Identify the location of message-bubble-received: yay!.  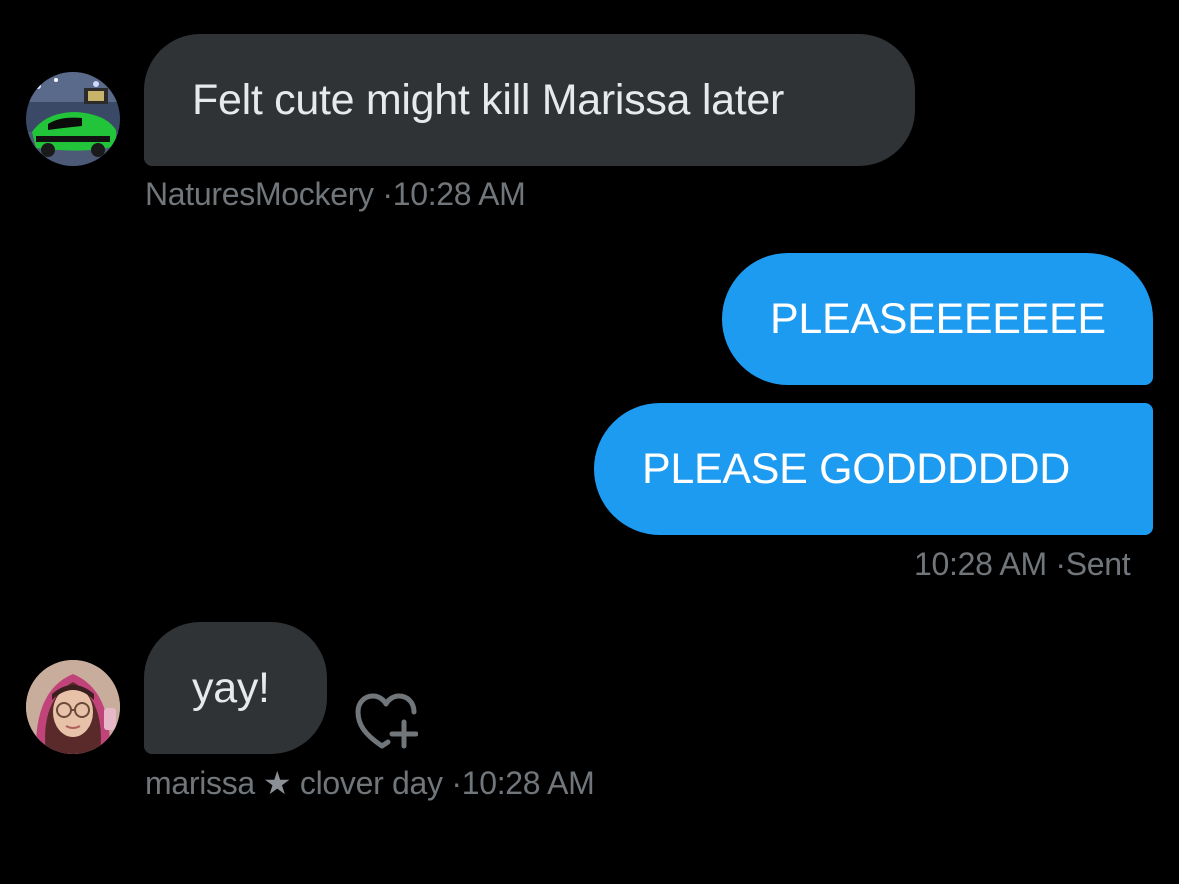
(235, 688).